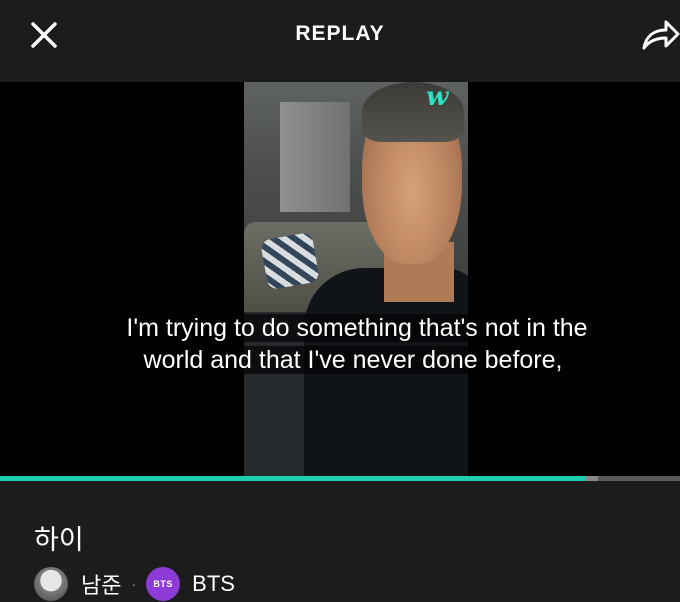  Describe the element at coordinates (163, 584) in the screenshot. I see `channel-badge: BTS` at that location.